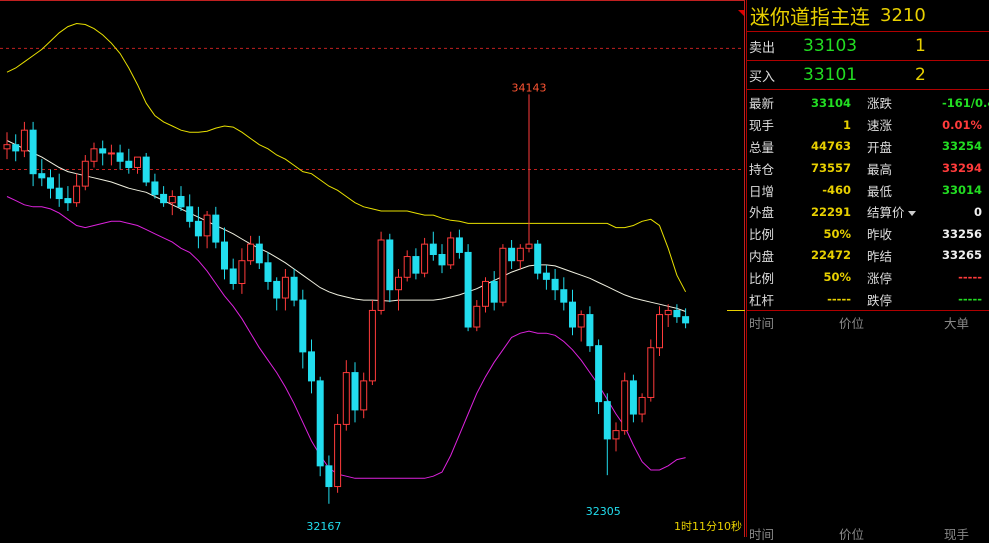  What do you see at coordinates (880, 169) in the screenshot?
I see `stat-label: 最高` at bounding box center [880, 169].